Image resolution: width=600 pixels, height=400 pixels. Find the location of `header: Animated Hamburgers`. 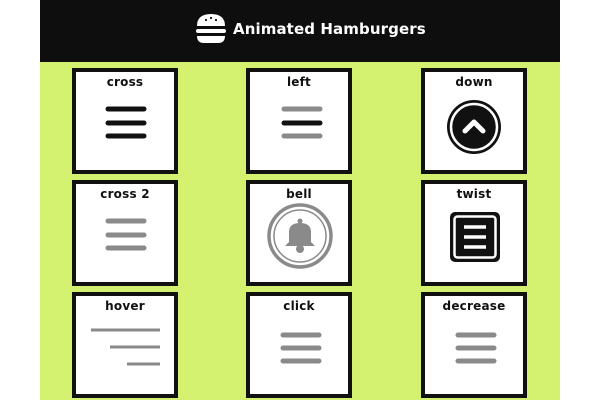

header: Animated Hamburgers is located at coordinates (300, 31).